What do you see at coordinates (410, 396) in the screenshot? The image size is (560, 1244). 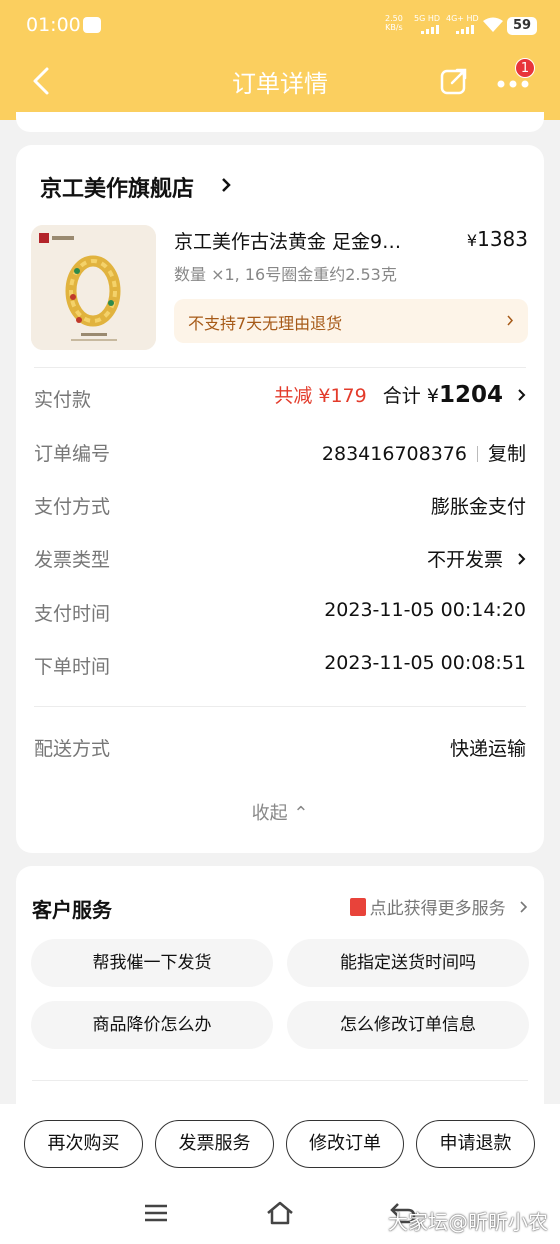 I see `total-label: 合计 ¥` at bounding box center [410, 396].